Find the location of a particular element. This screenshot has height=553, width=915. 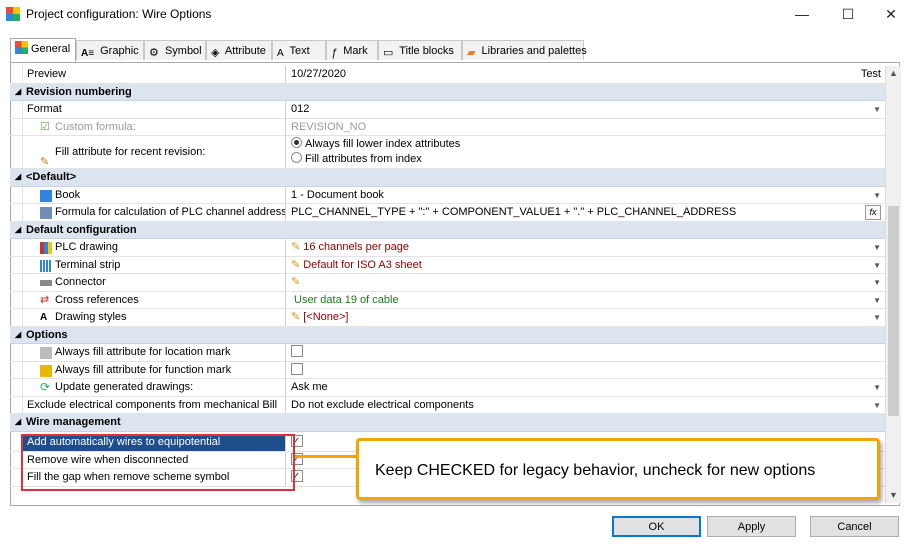

radio-always-fill: Always fill lower index attributes is located at coordinates (588, 144).